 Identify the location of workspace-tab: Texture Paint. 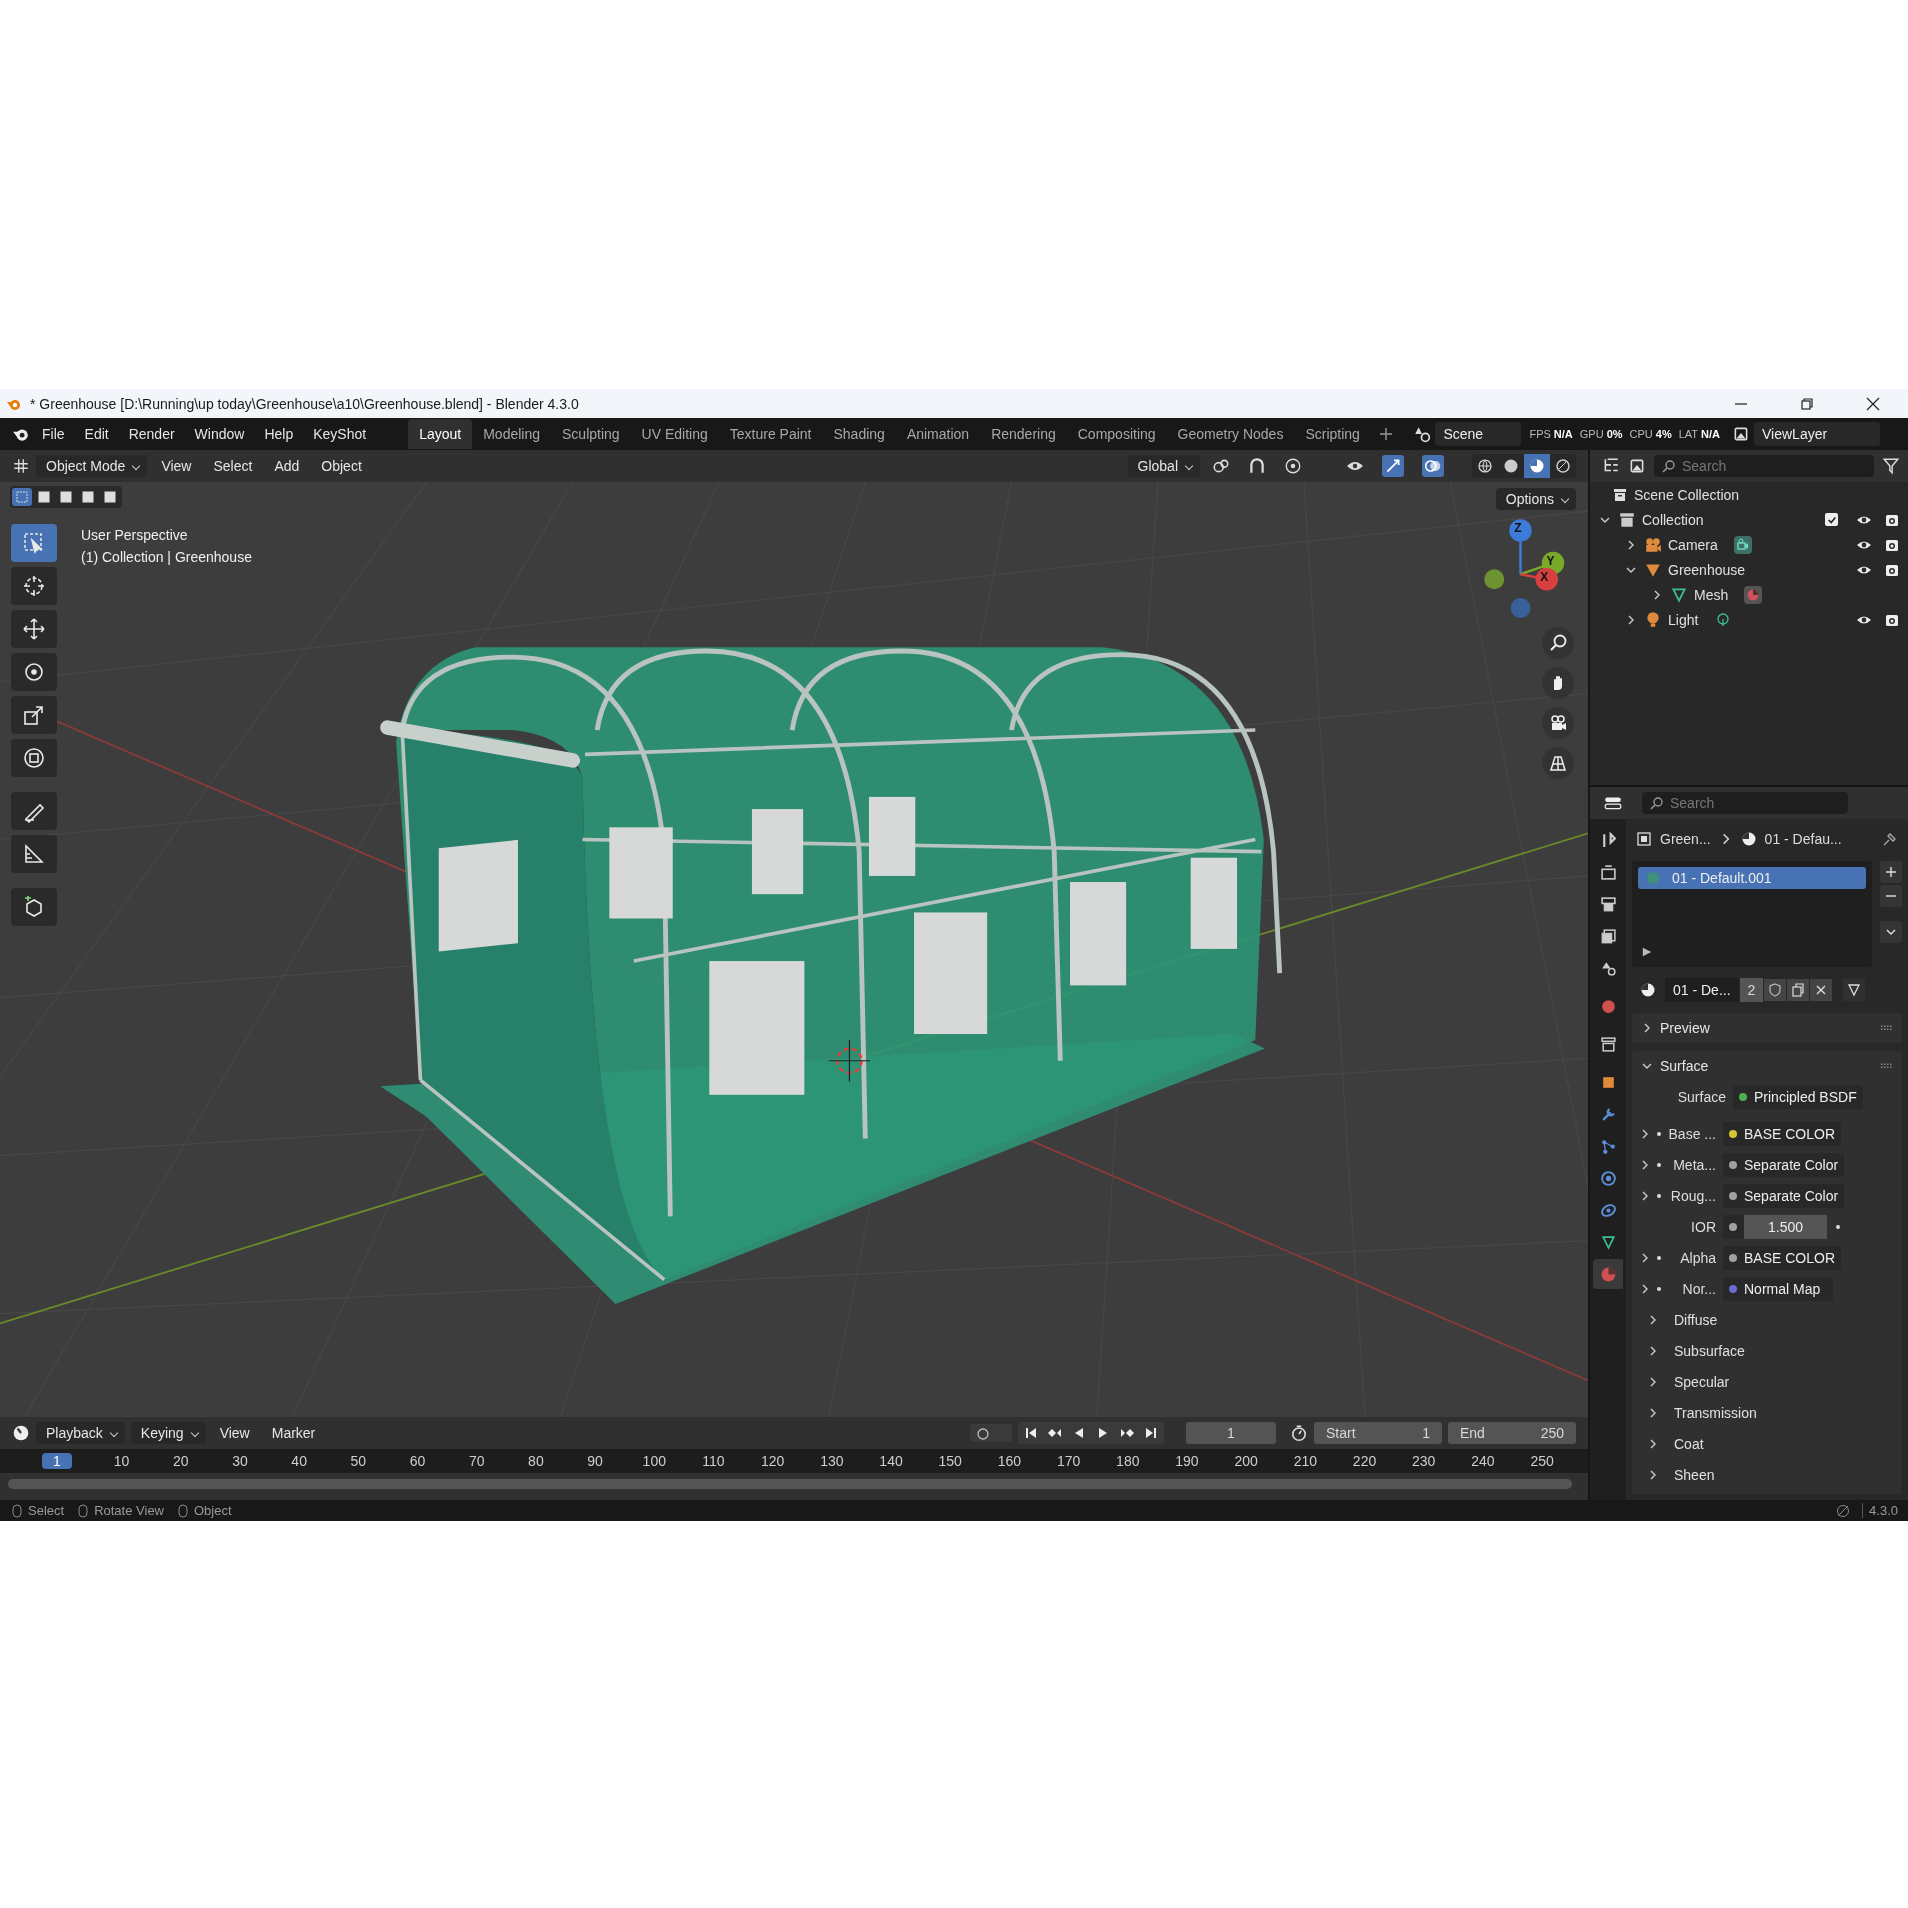
(770, 434).